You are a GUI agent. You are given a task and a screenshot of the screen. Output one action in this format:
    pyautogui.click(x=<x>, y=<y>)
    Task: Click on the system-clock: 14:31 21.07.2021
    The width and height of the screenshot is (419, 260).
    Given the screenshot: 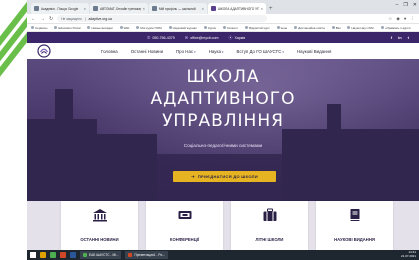 What is the action you would take?
    pyautogui.click(x=408, y=254)
    